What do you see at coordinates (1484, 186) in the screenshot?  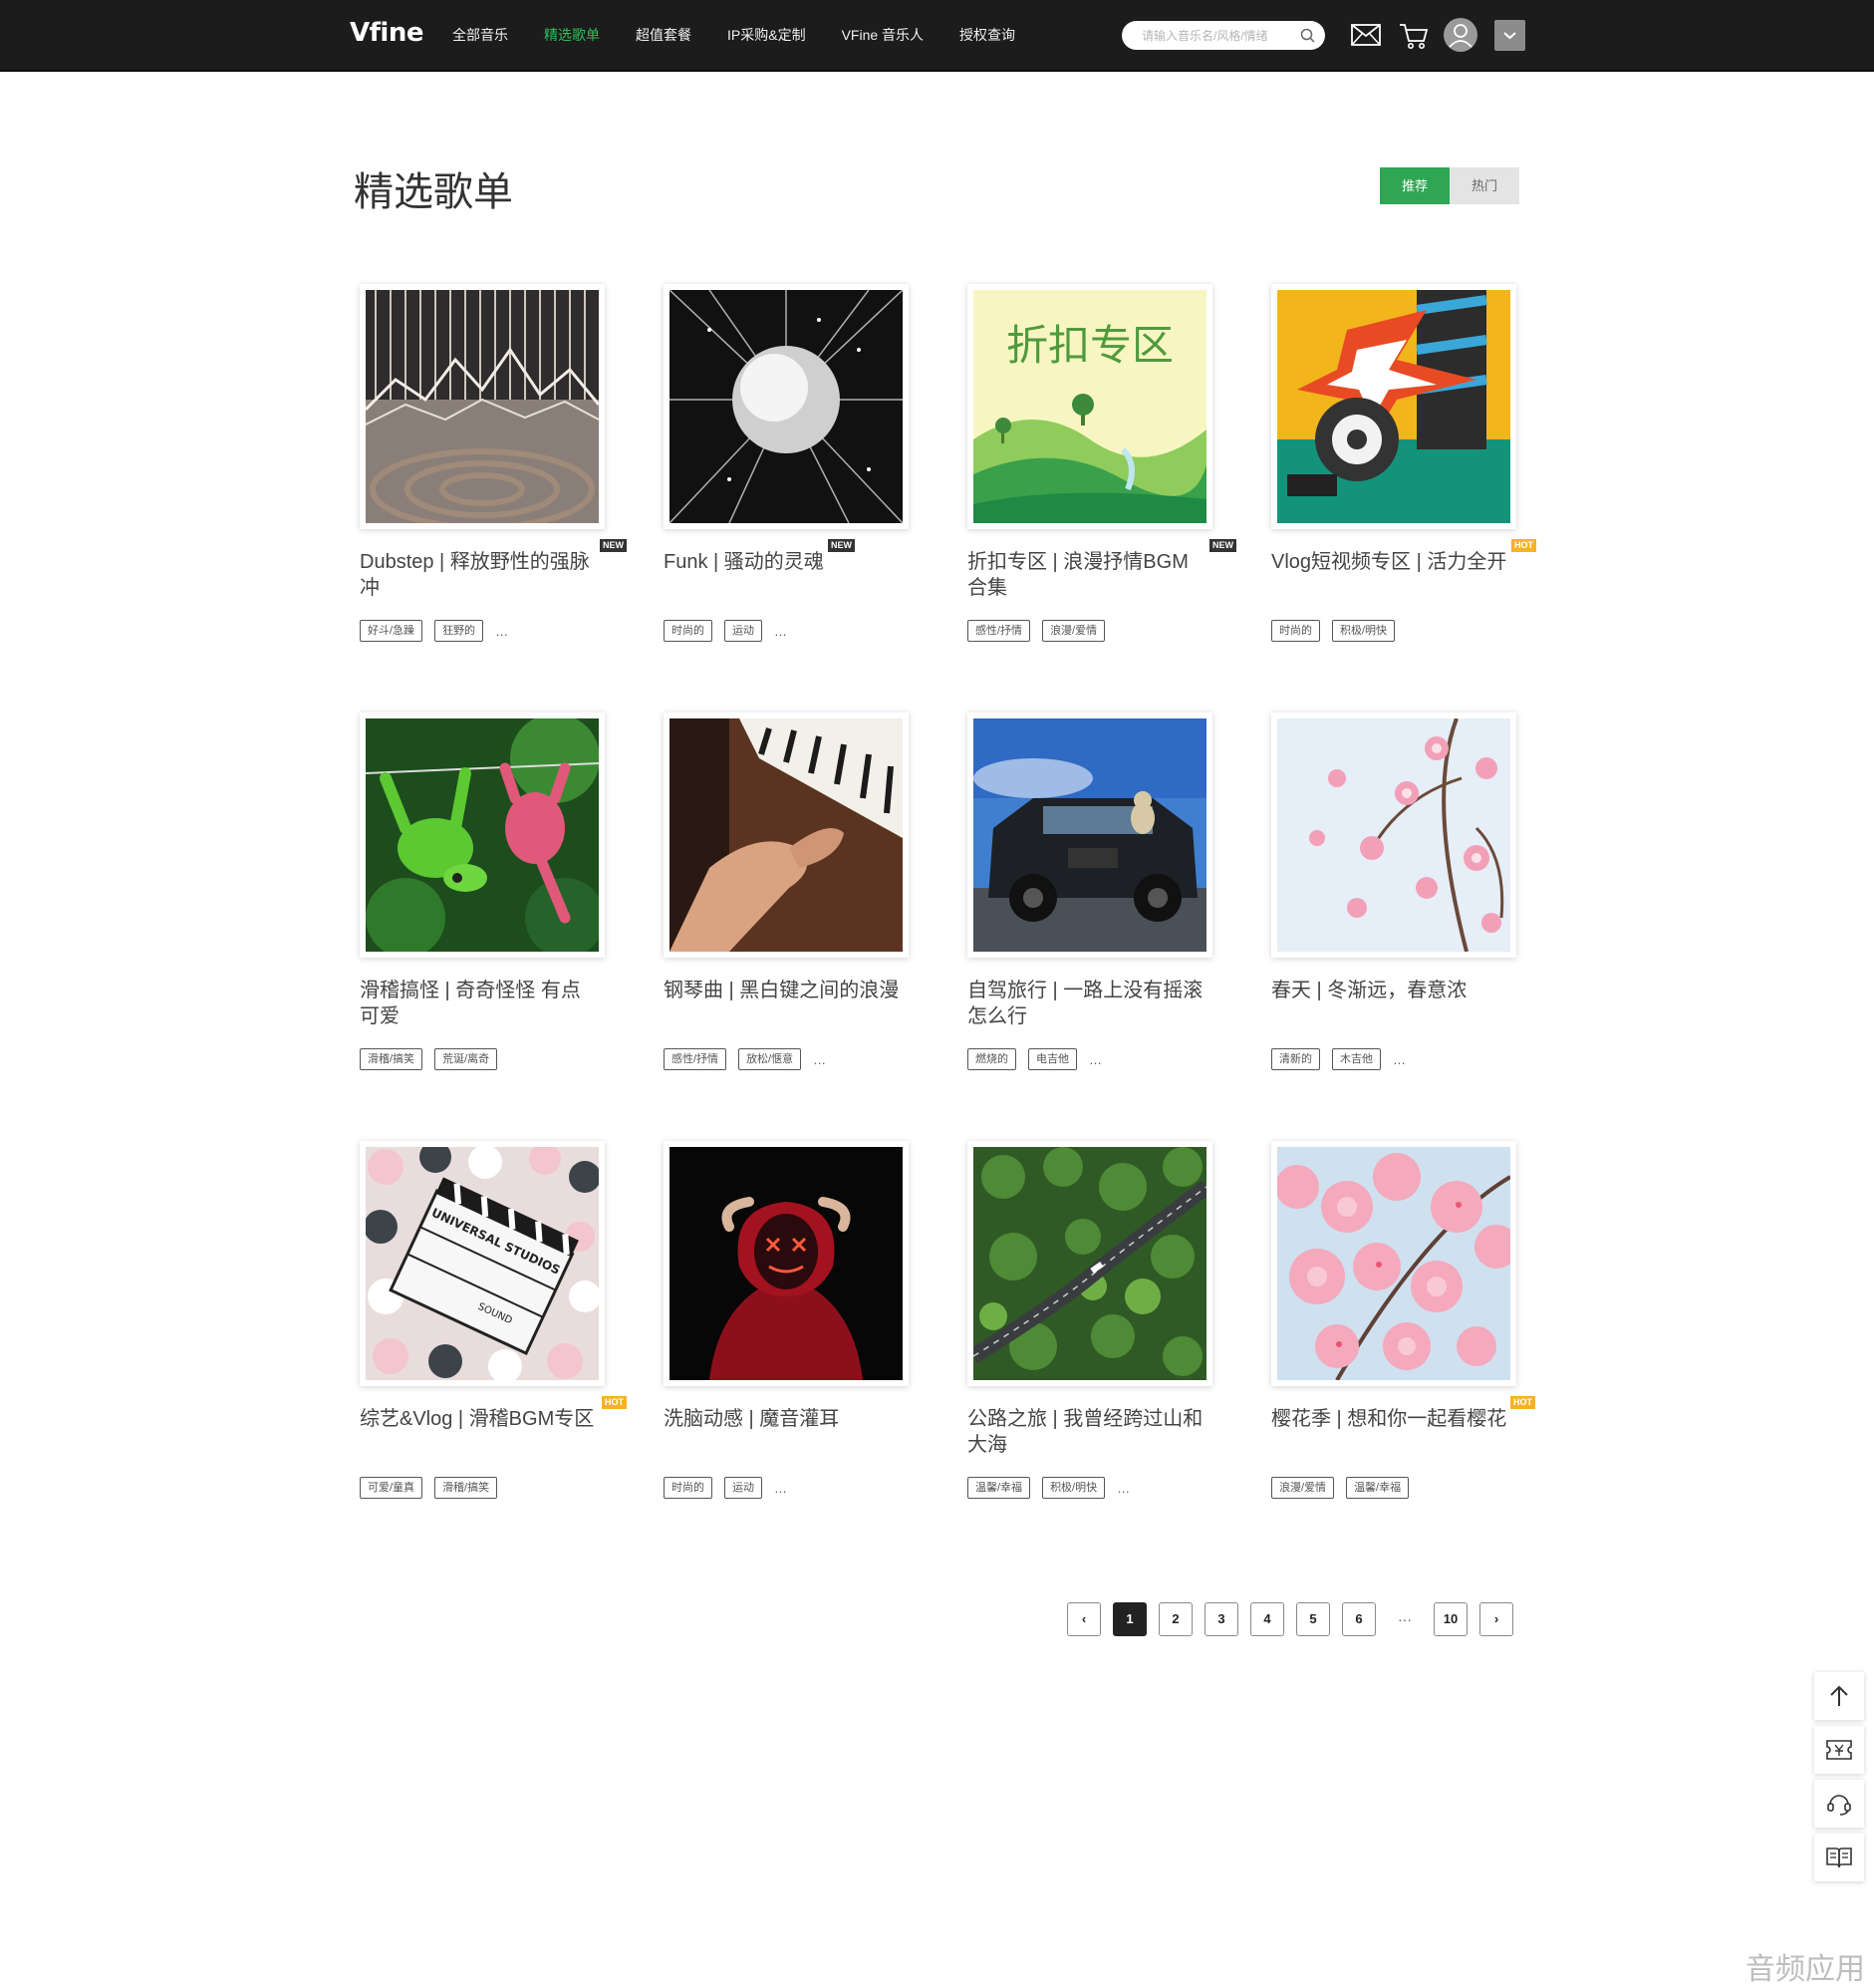 I see `tab-popular: 热门` at bounding box center [1484, 186].